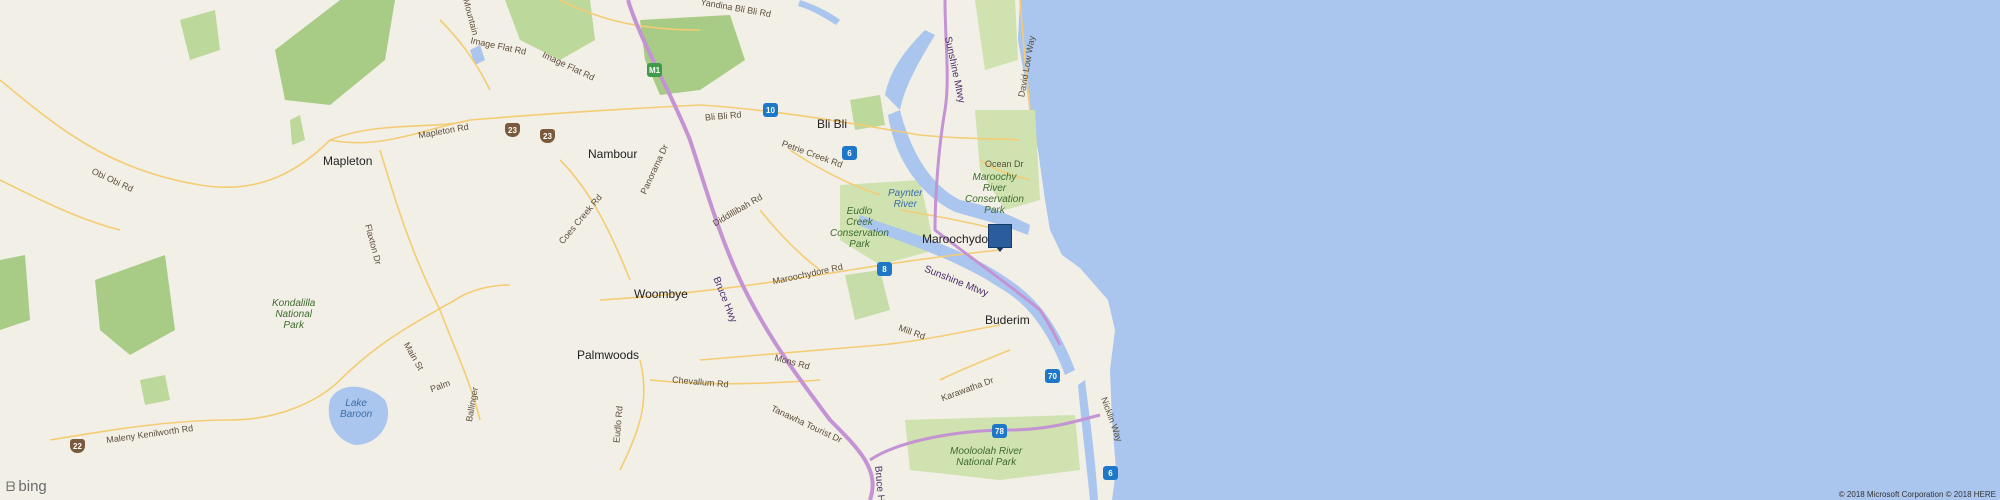 This screenshot has height=500, width=2000. What do you see at coordinates (608, 355) in the screenshot?
I see `town-label: Palmwoods` at bounding box center [608, 355].